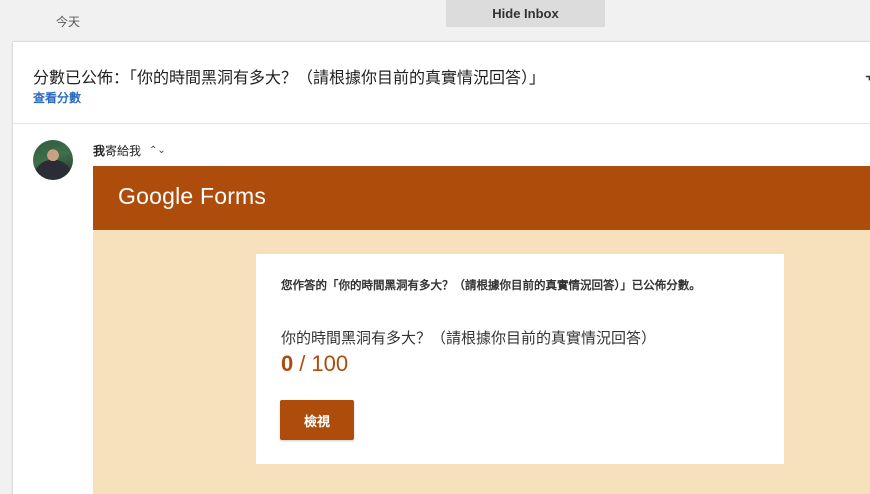 The height and width of the screenshot is (494, 870). What do you see at coordinates (192, 196) in the screenshot?
I see `google-forms-logo: Google Forms` at bounding box center [192, 196].